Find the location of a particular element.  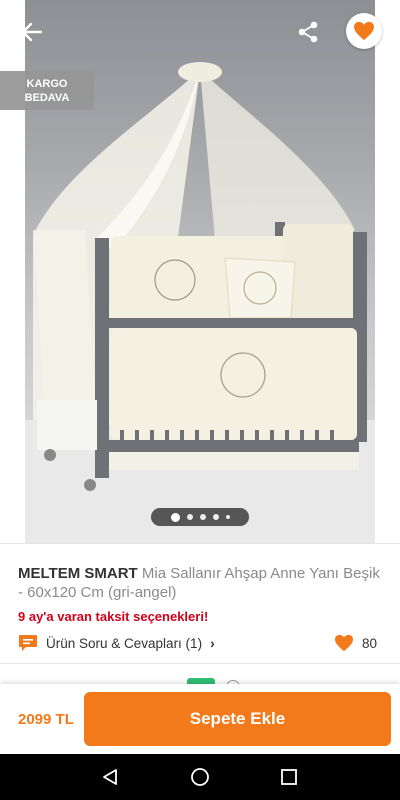

favorite-count-value: 80 is located at coordinates (370, 643).